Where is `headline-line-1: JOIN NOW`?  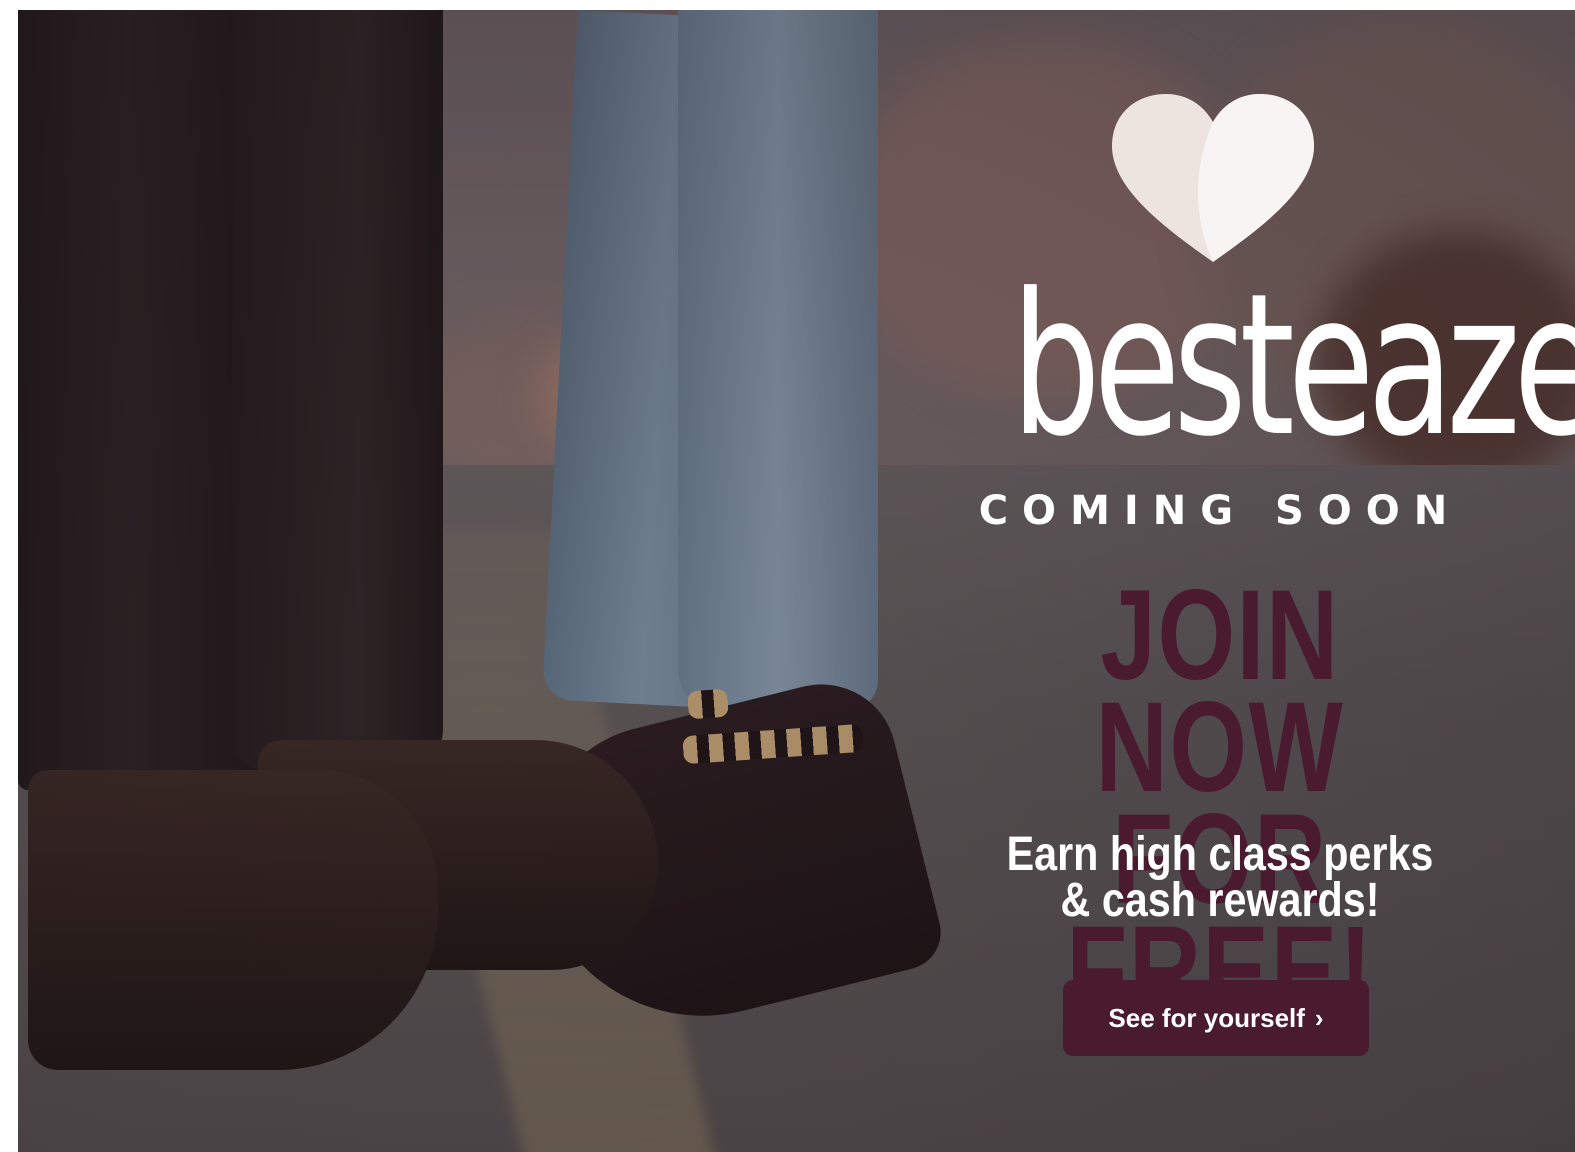
headline-line-1: JOIN NOW is located at coordinates (1220, 691).